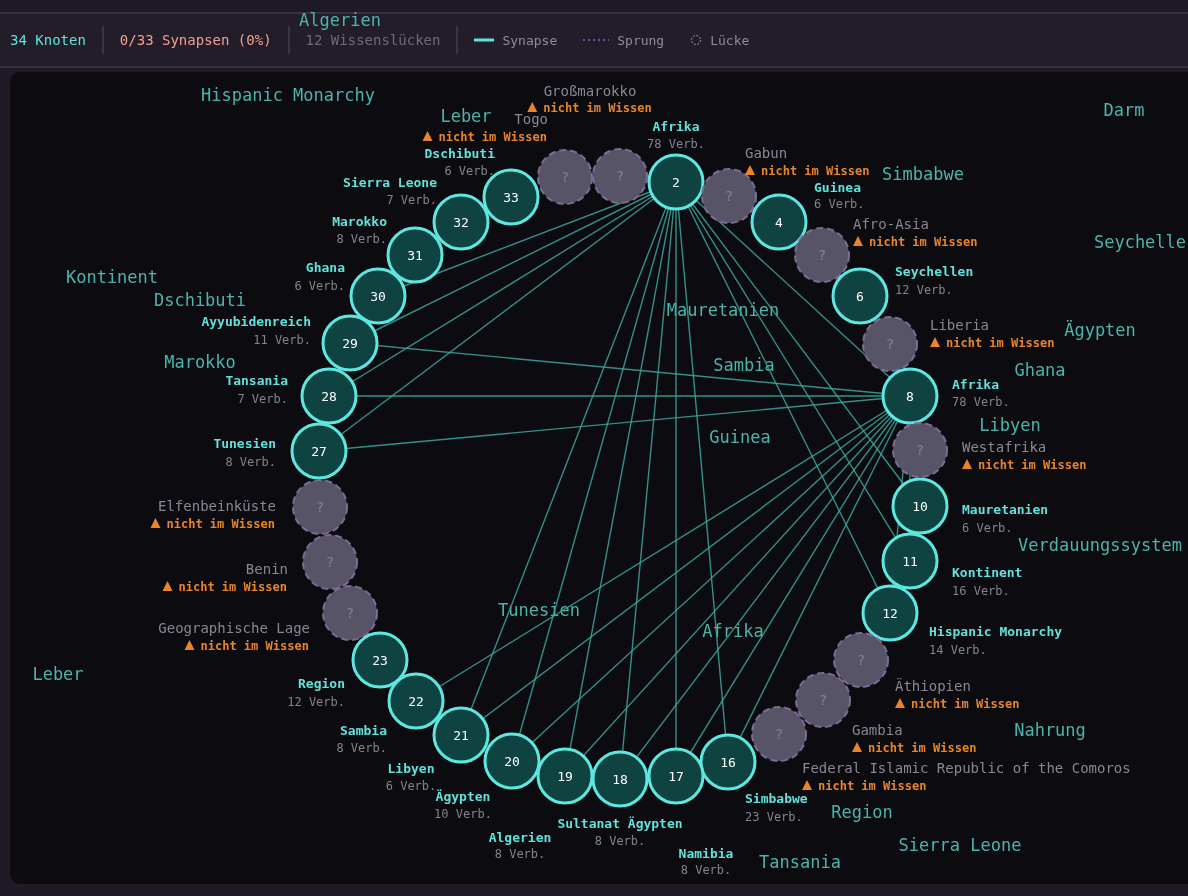 This screenshot has height=896, width=1188. What do you see at coordinates (860, 296) in the screenshot?
I see `concept-node: 6` at bounding box center [860, 296].